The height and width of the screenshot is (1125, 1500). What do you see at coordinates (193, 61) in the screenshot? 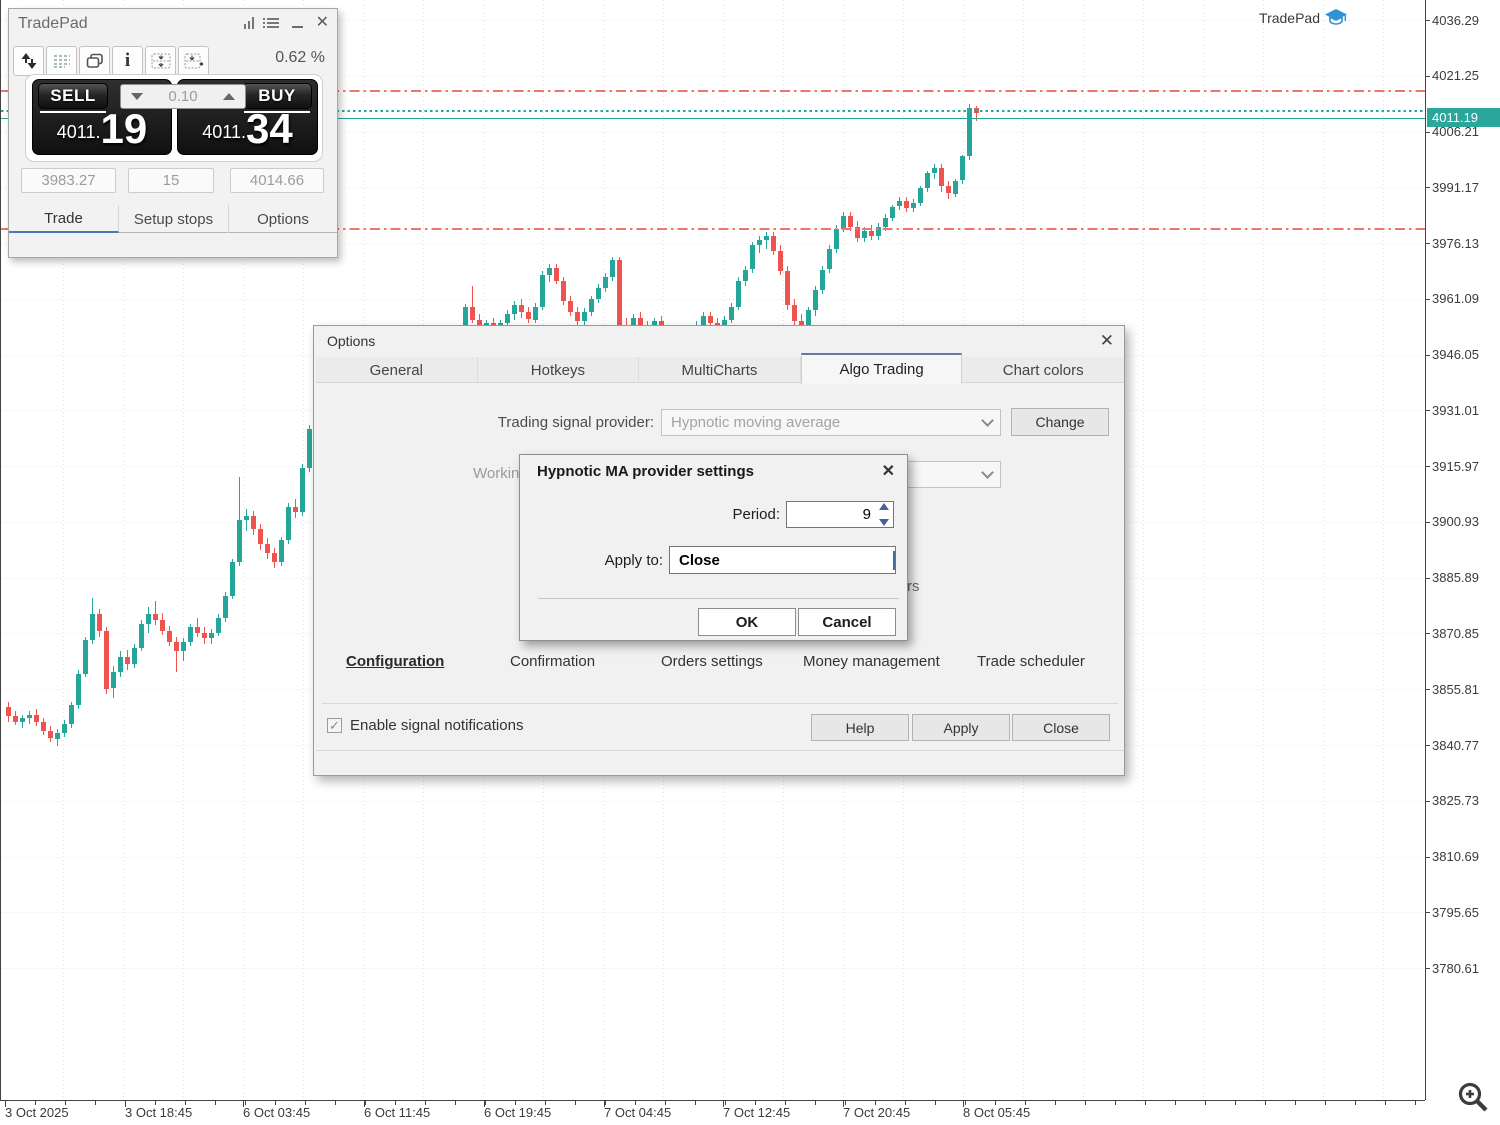
I see `append-row-icon` at bounding box center [193, 61].